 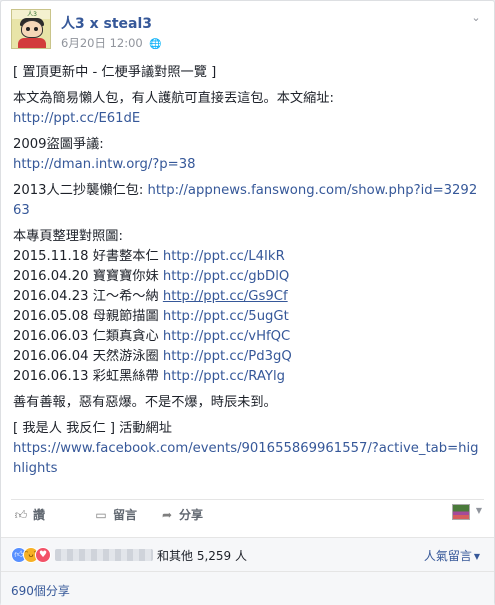 What do you see at coordinates (51, 356) in the screenshot?
I see `entry-date: 2016.06.04` at bounding box center [51, 356].